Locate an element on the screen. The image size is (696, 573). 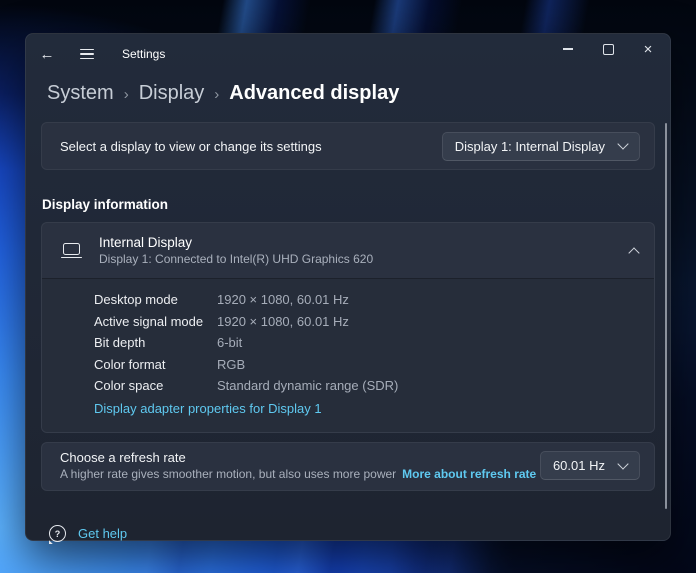
vertical-scrollbar is located at coordinates (665, 316).